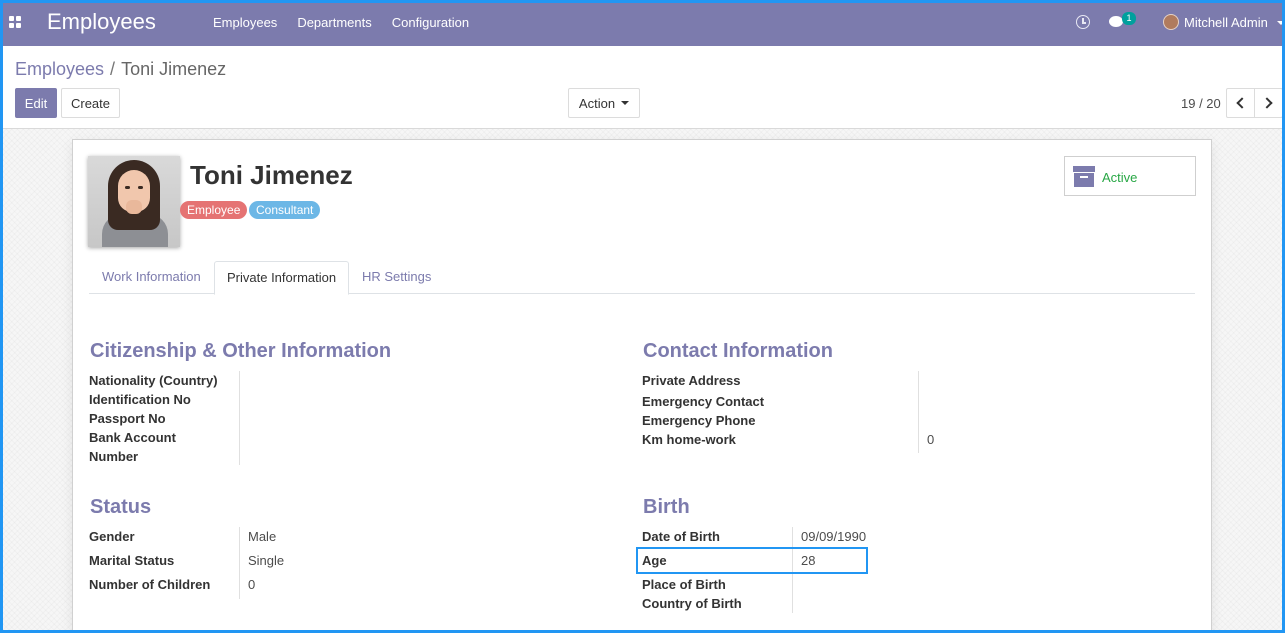 The image size is (1285, 633). I want to click on action-dropdown-button: Action, so click(604, 103).